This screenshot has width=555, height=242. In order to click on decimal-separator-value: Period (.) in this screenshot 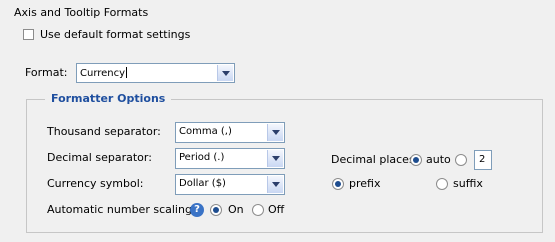, I will do `click(202, 157)`.